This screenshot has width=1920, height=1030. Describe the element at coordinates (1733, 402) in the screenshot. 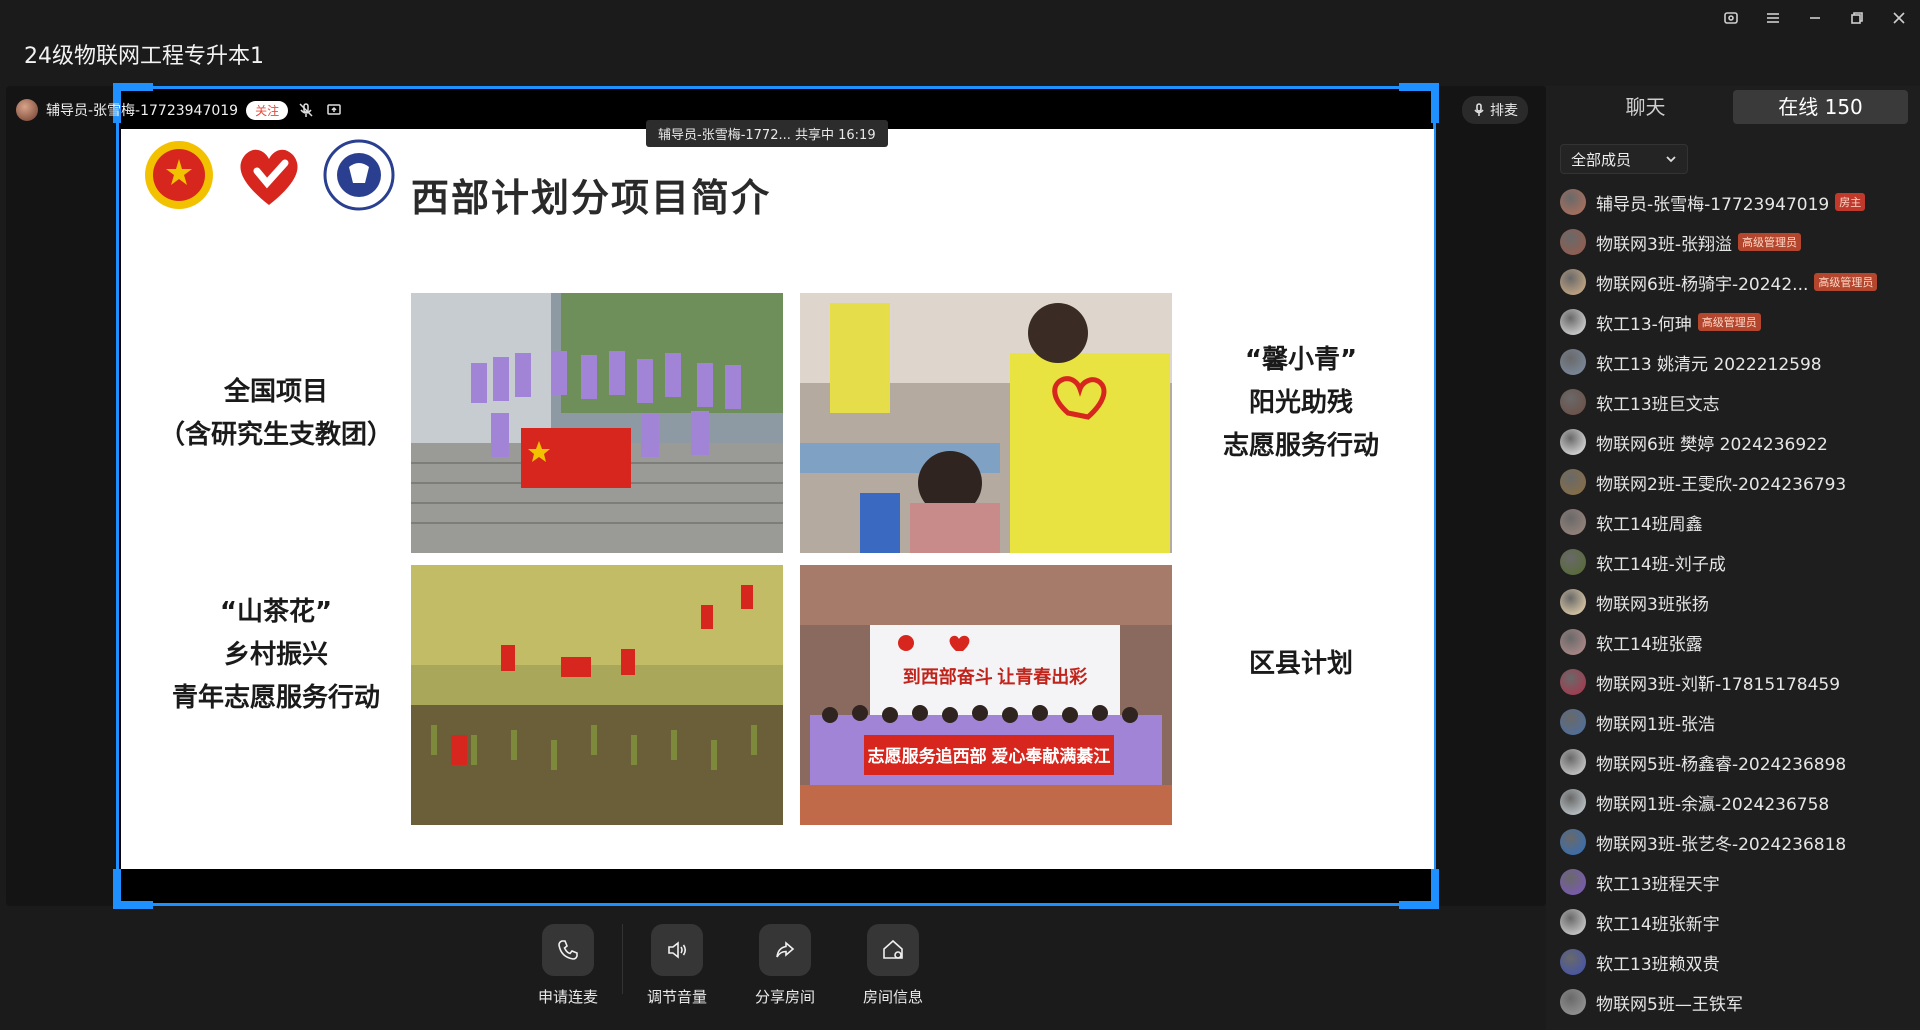

I see `member-row: 软工13班巨文志` at that location.